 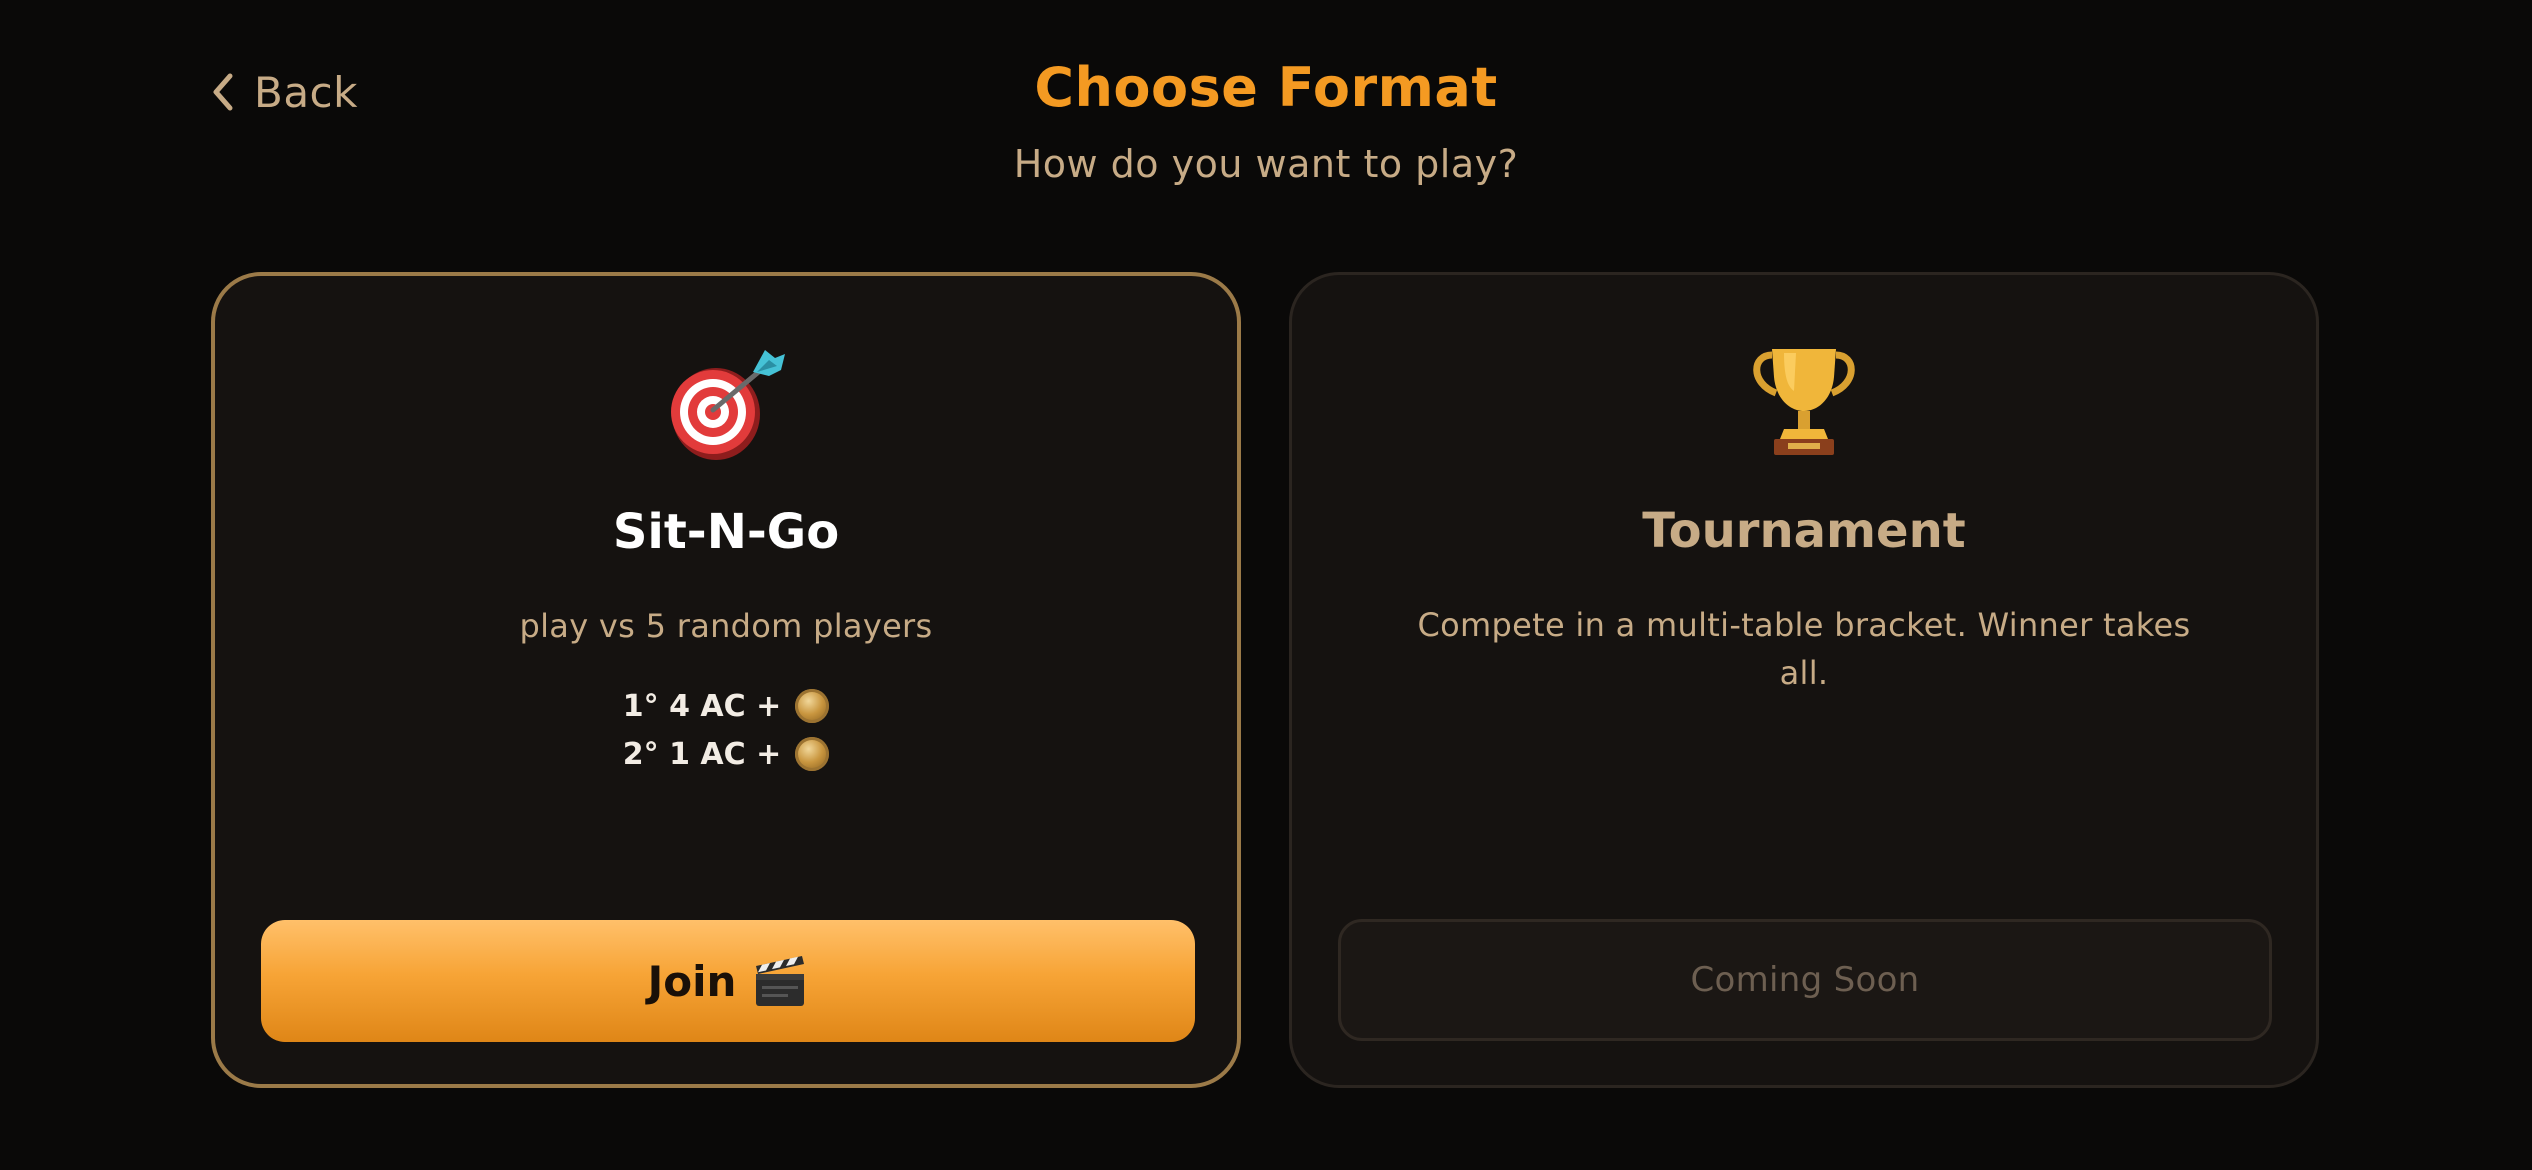 I want to click on join-button-label: Join, so click(x=692, y=981).